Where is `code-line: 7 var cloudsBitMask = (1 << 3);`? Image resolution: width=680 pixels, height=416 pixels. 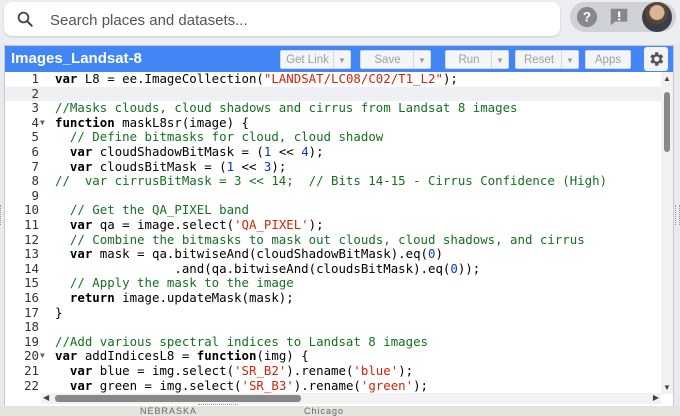 code-line: 7 var cloudsBitMask = (1 << 3); is located at coordinates (333, 166).